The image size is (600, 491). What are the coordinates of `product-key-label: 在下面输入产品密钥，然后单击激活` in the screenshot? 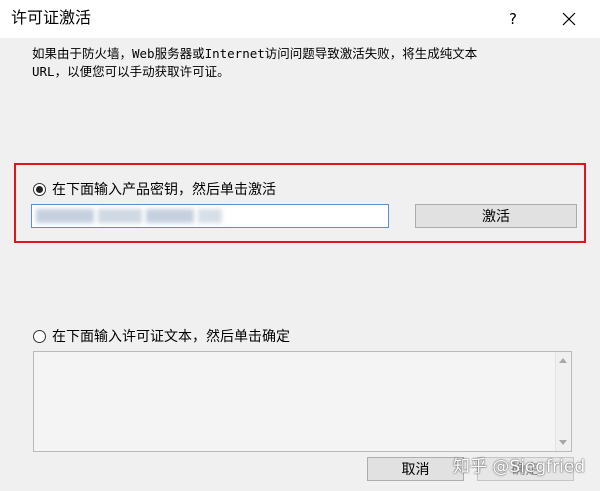 It's located at (164, 190).